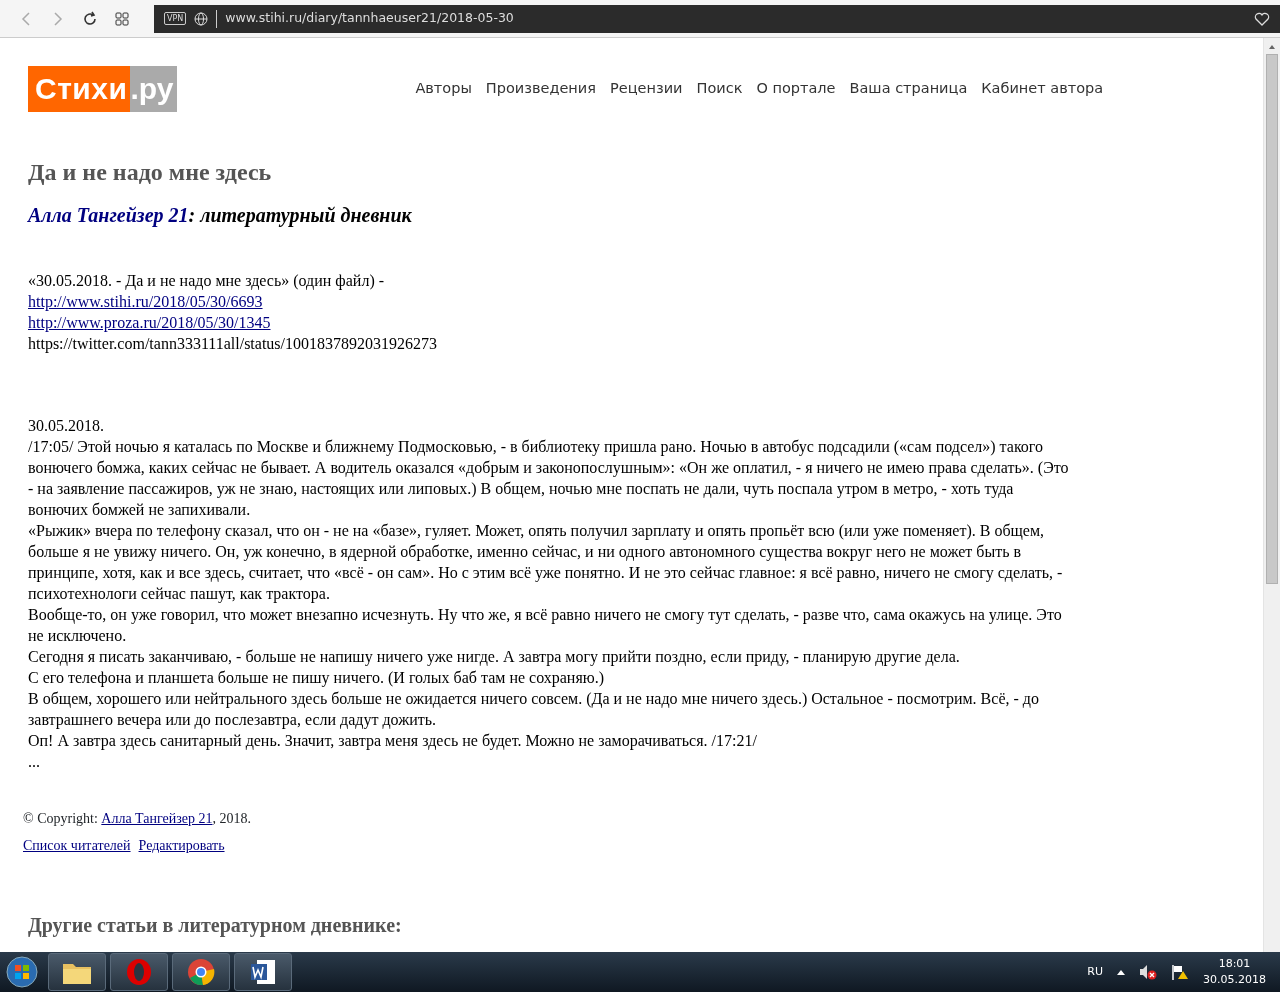 Image resolution: width=1280 pixels, height=992 pixels. Describe the element at coordinates (796, 89) in the screenshot. I see `nav-link-item: О портале` at that location.